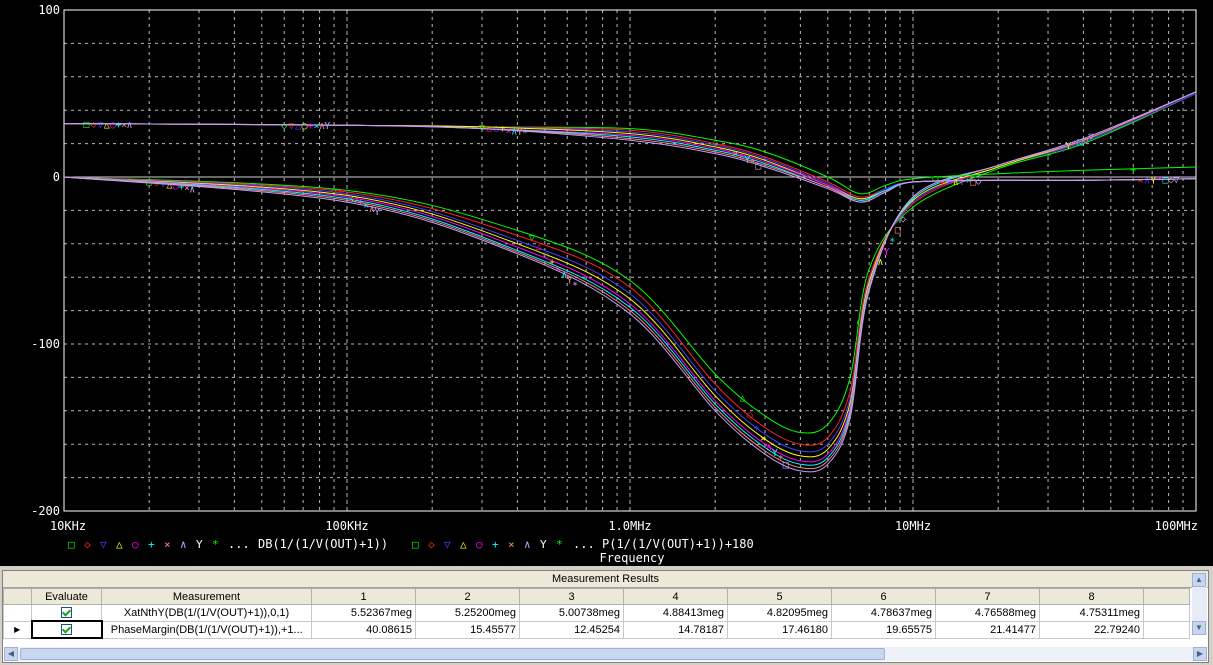 This screenshot has height=665, width=1213. I want to click on legend-gain-label: DB(1/(1/V(OUT)+1)), so click(323, 544).